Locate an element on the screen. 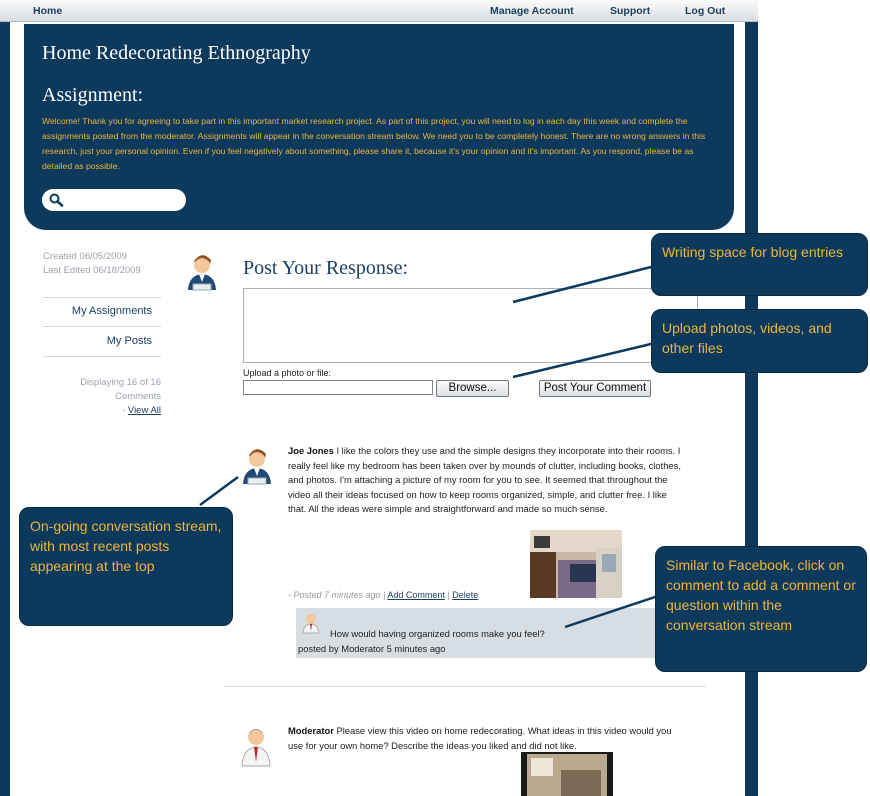  callout-writing-space: Writing space for blog entries is located at coordinates (759, 264).